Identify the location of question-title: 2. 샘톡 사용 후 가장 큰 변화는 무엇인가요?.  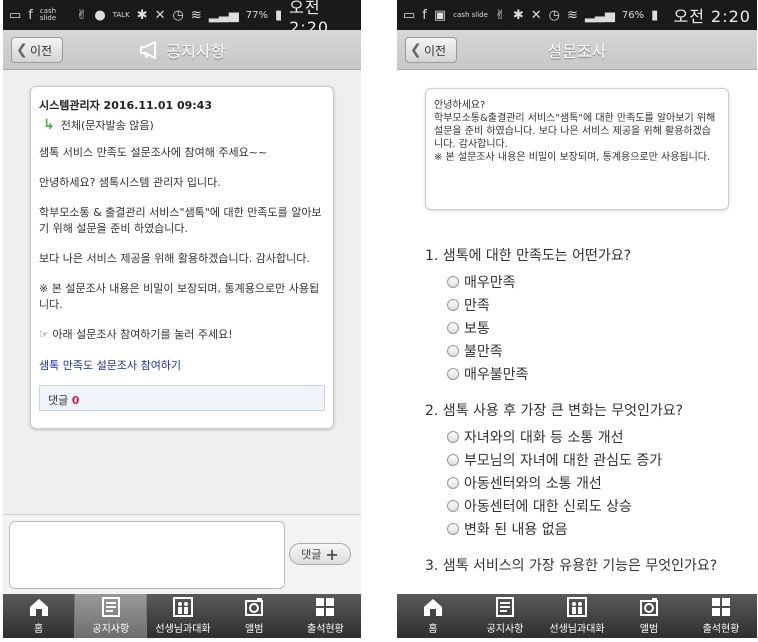
(554, 411).